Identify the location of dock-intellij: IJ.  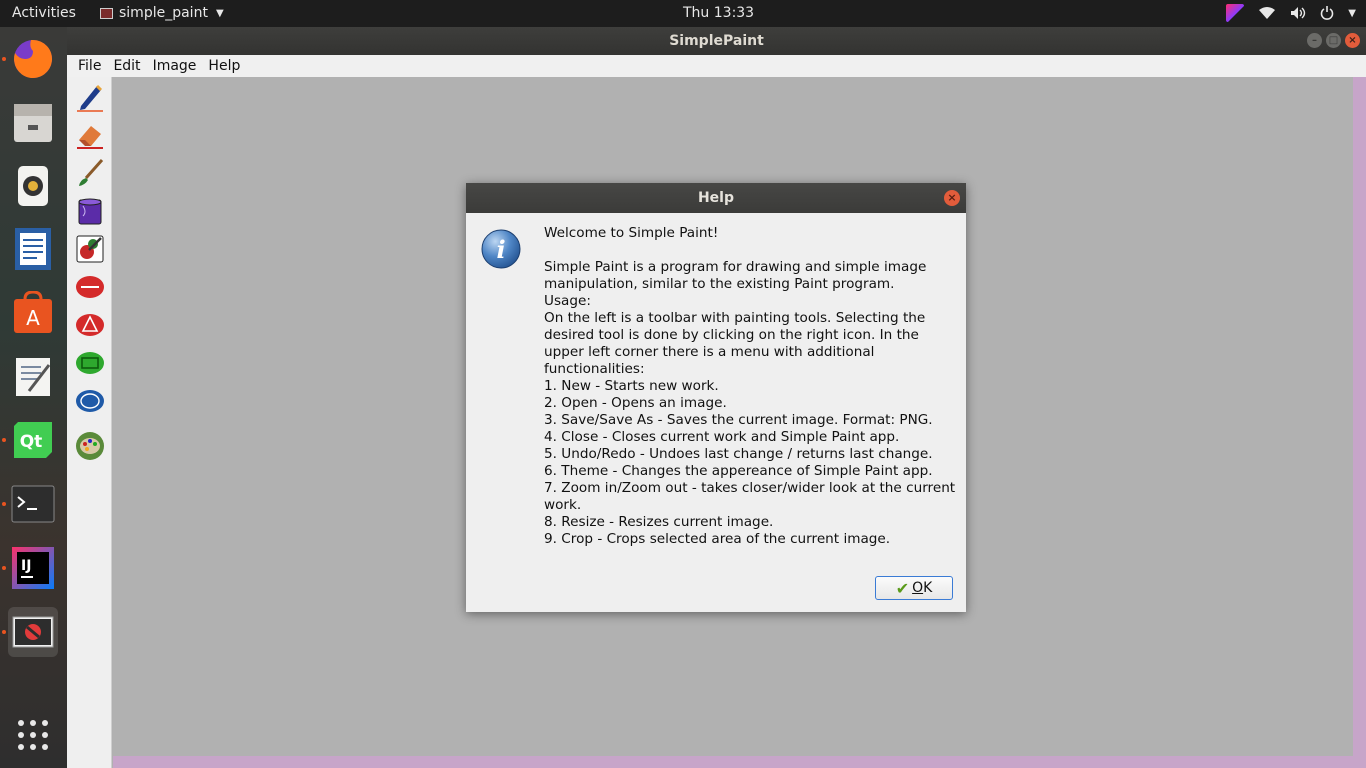
(30, 568).